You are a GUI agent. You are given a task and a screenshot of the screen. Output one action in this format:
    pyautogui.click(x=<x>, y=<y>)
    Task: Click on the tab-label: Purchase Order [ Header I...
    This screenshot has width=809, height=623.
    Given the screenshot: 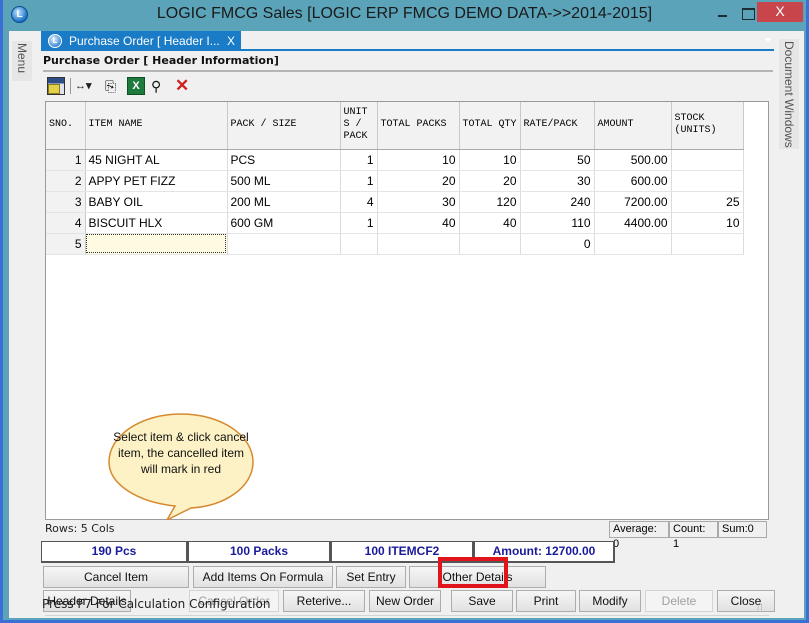 What is the action you would take?
    pyautogui.click(x=144, y=41)
    